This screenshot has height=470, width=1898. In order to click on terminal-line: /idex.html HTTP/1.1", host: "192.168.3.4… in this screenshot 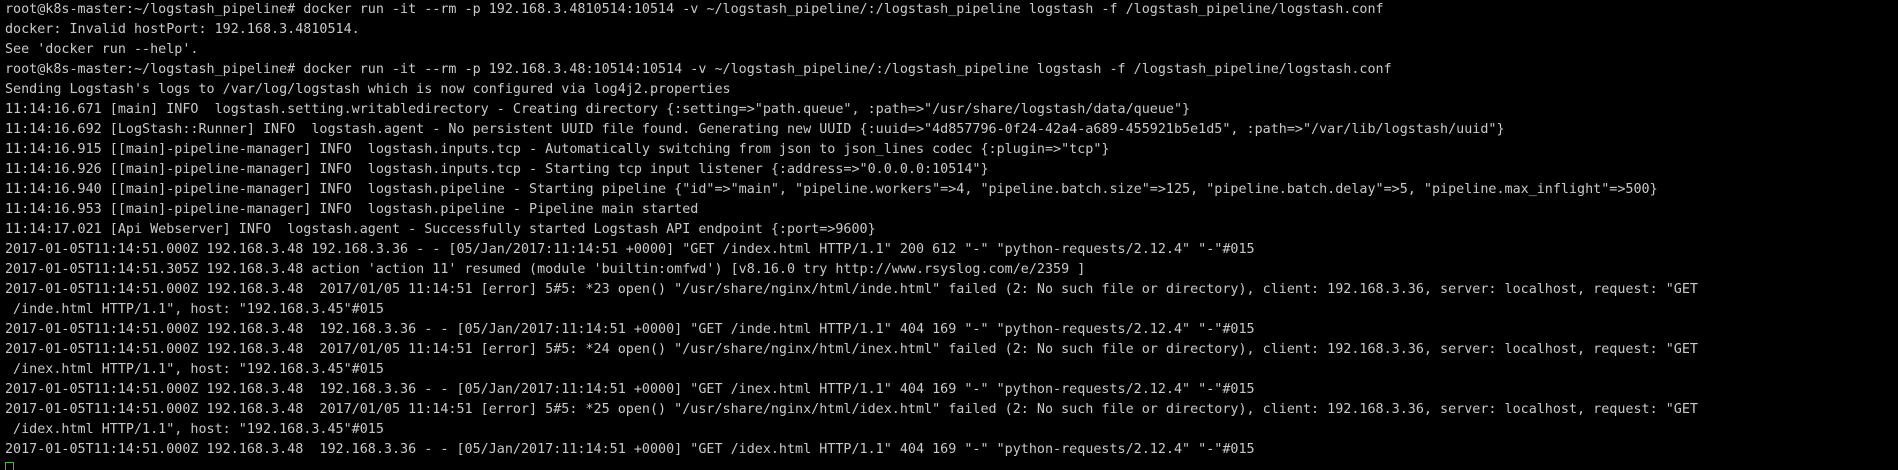, I will do `click(194, 429)`.